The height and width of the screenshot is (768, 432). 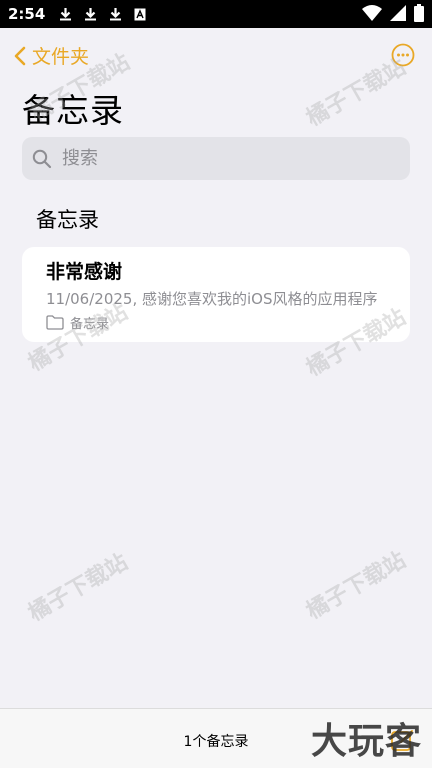 I want to click on system-icons, so click(x=393, y=13).